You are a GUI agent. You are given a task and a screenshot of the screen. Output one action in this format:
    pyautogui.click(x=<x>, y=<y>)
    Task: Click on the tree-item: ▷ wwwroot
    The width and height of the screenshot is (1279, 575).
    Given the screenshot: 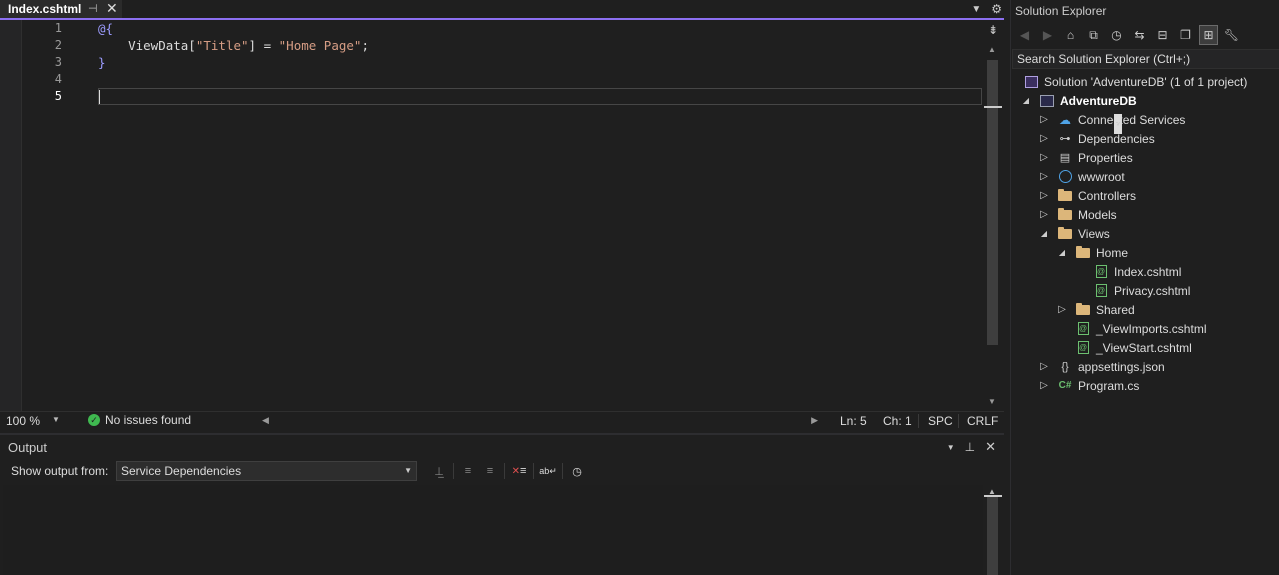 What is the action you would take?
    pyautogui.click(x=1081, y=176)
    